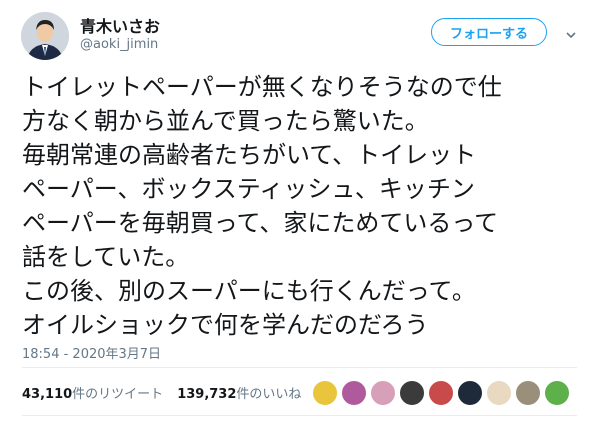 This screenshot has height=421, width=599. I want to click on retweet-stat: 43,110件のリツイート, so click(92, 394).